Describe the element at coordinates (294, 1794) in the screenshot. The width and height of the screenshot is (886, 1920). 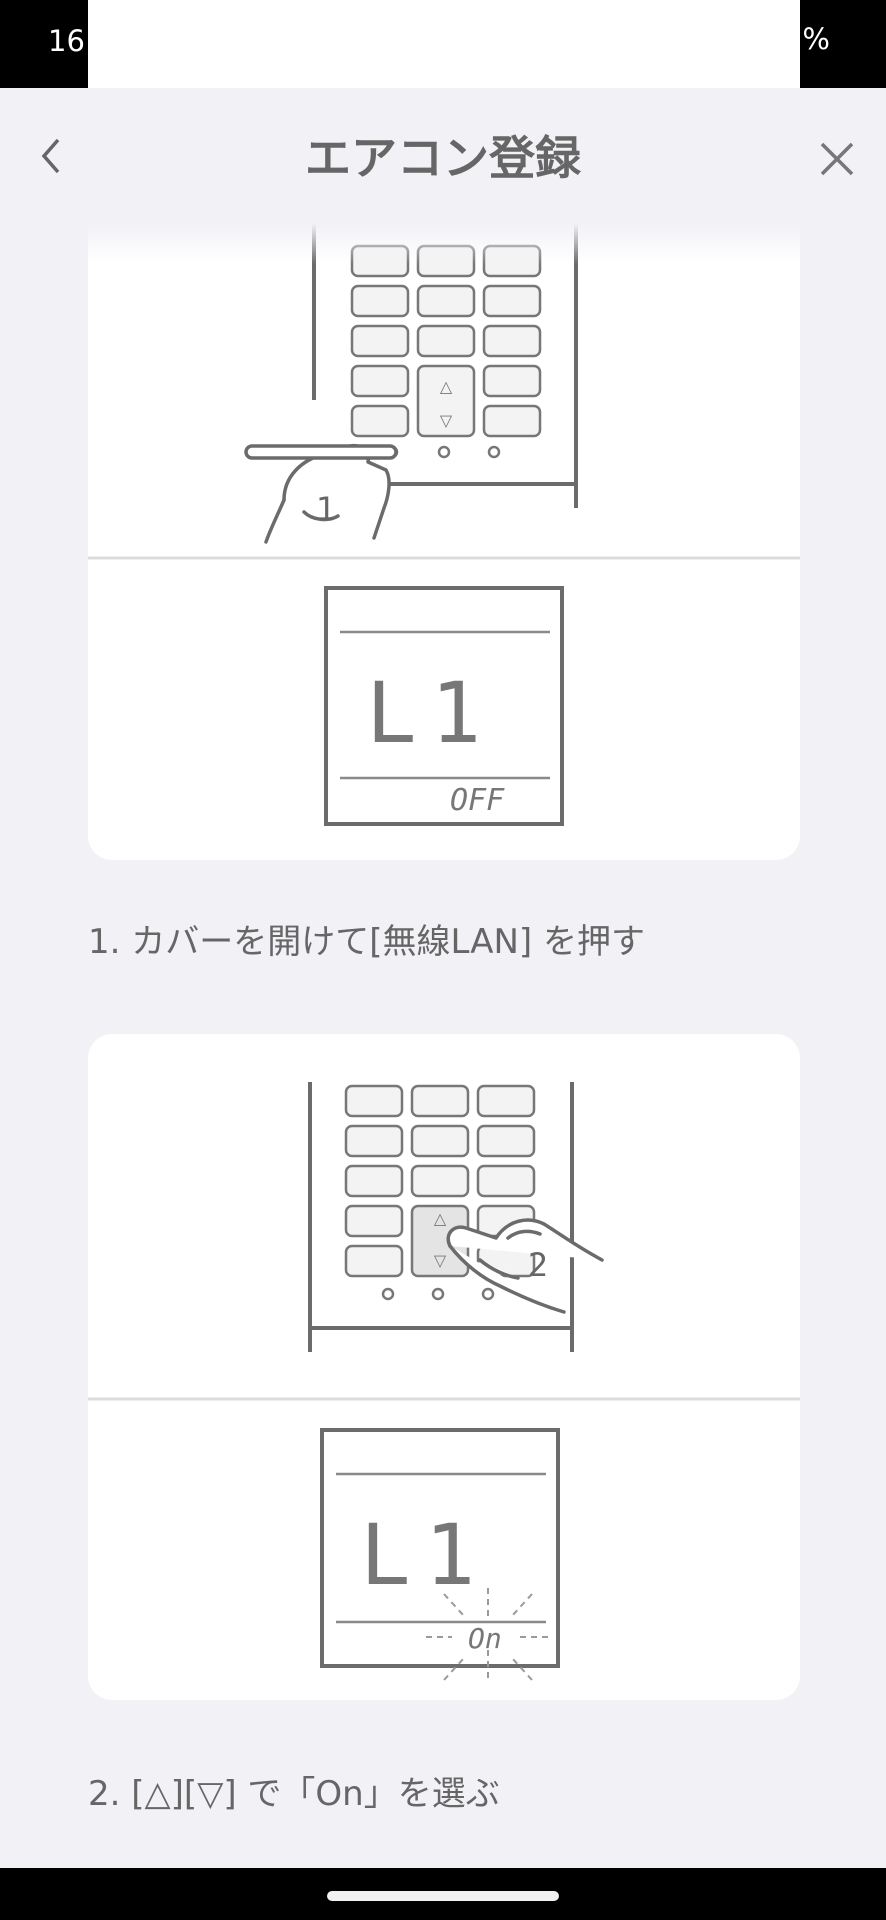
I see `step-2-instruction: 2. [△][▽] で「On」を選ぶ` at that location.